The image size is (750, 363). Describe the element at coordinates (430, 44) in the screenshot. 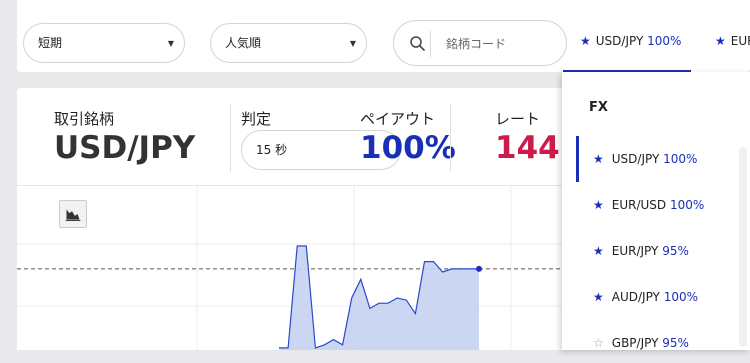

I see `search-divider` at that location.